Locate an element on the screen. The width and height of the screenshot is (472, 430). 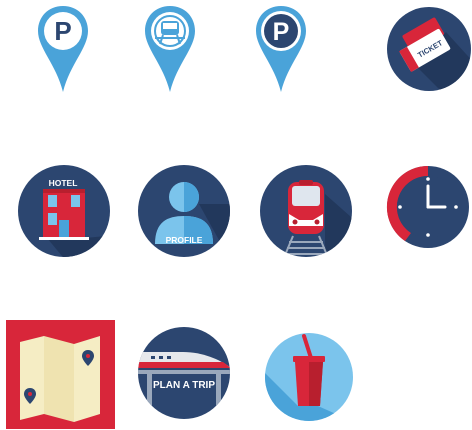
profile-label: PROFILE is located at coordinates (184, 240).